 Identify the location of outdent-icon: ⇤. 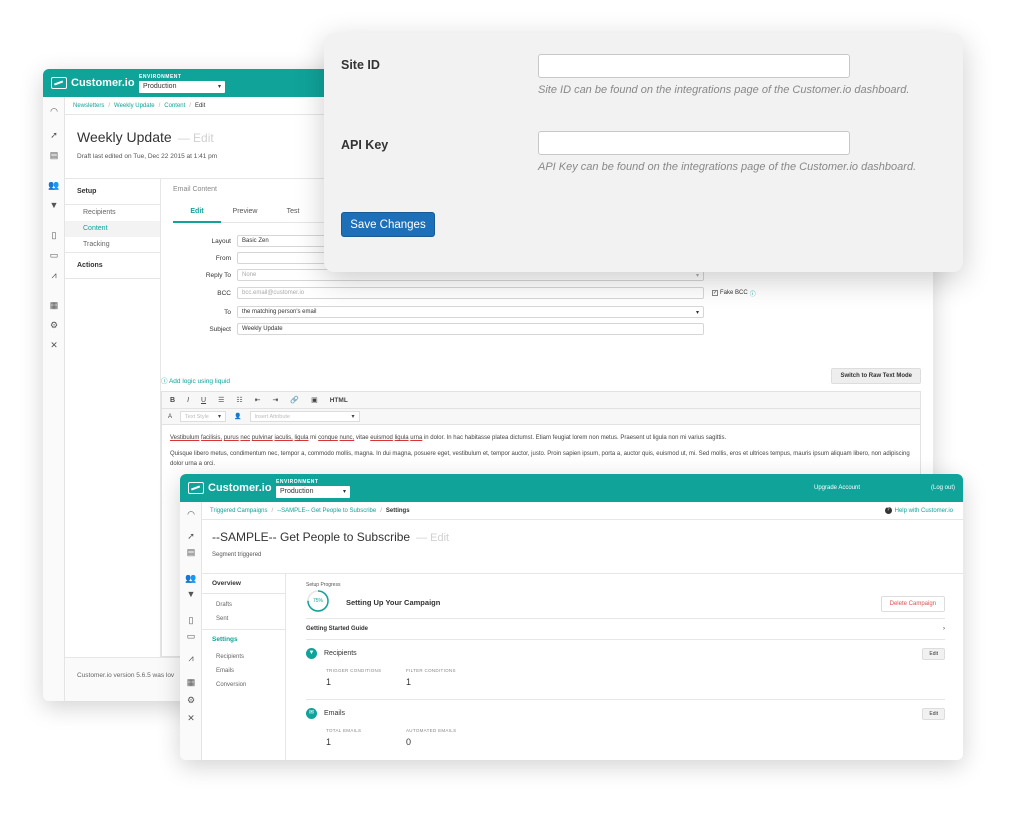
(258, 400).